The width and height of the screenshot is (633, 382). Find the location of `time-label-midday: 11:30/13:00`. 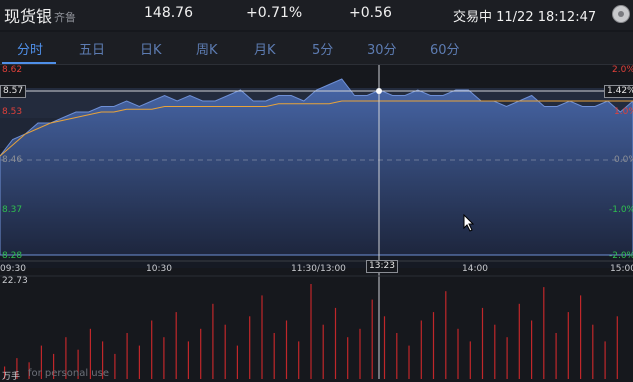

time-label-midday: 11:30/13:00 is located at coordinates (318, 269).